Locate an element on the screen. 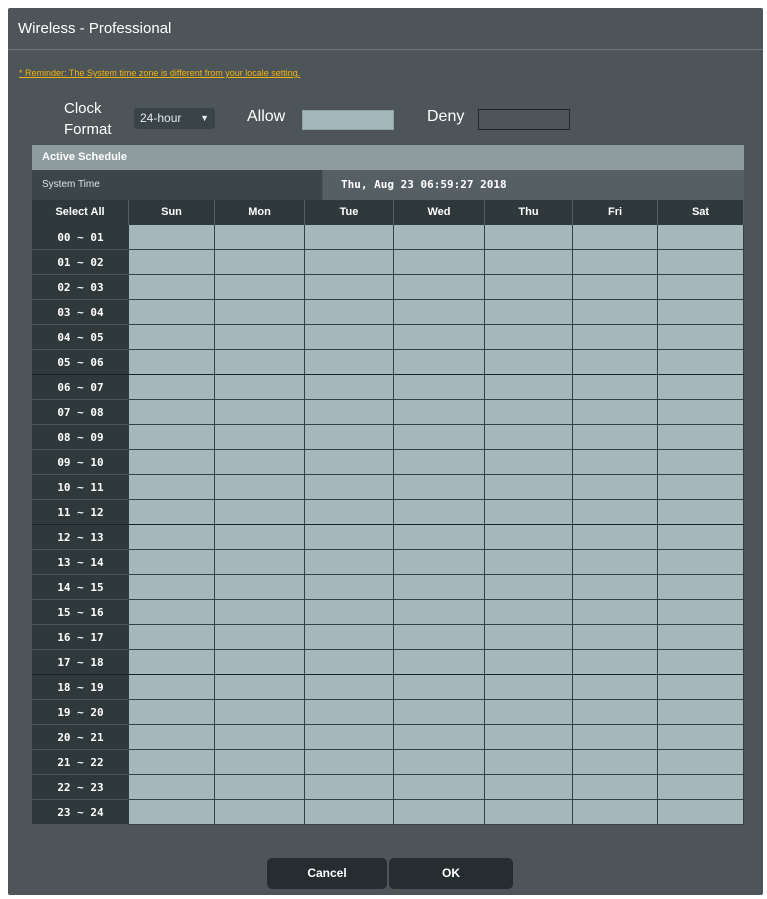 Image resolution: width=767 pixels, height=899 pixels. hour-row-label: 16 ~ 17 is located at coordinates (80, 637).